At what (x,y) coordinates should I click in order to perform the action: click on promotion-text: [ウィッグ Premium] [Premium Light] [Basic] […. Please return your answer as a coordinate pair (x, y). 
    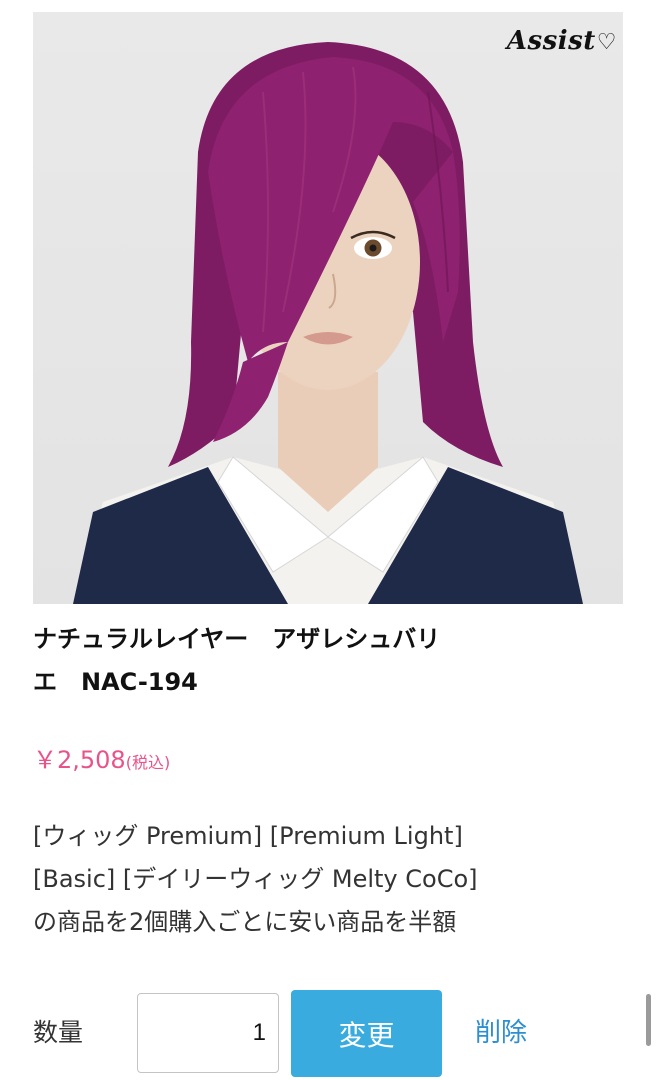
    Looking at the image, I should click on (333, 879).